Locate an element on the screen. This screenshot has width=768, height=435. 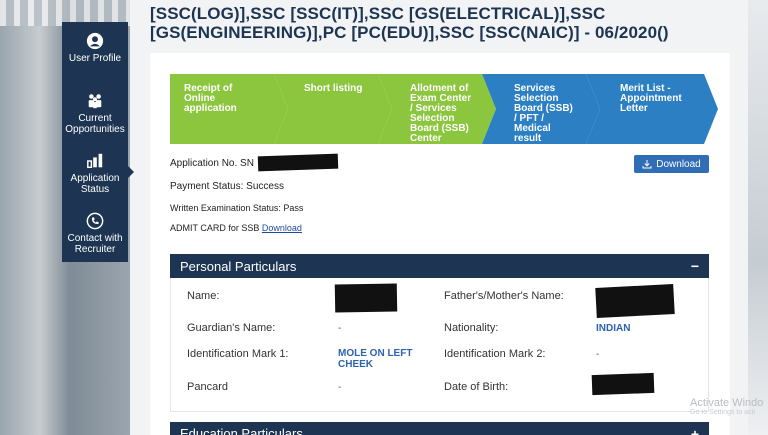
parent-name-label: Father's/Mother's Name: is located at coordinates (504, 296).